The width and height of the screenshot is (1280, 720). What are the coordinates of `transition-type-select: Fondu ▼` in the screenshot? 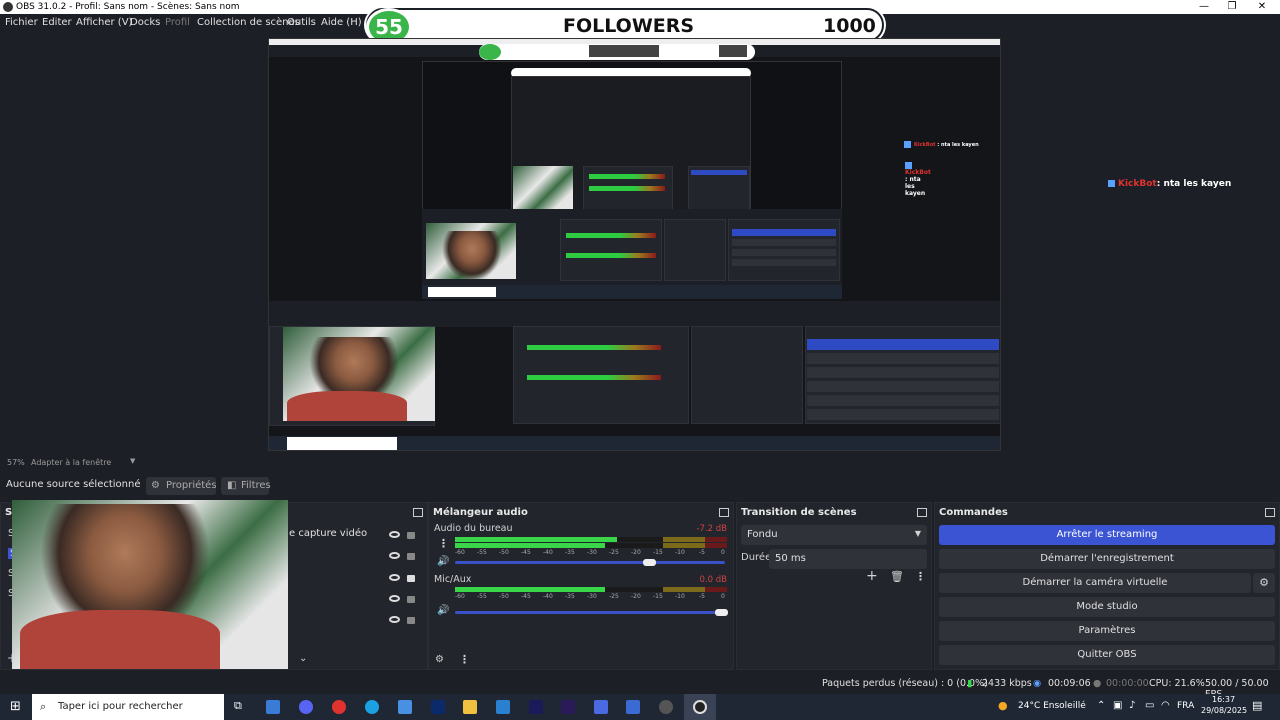 It's located at (834, 535).